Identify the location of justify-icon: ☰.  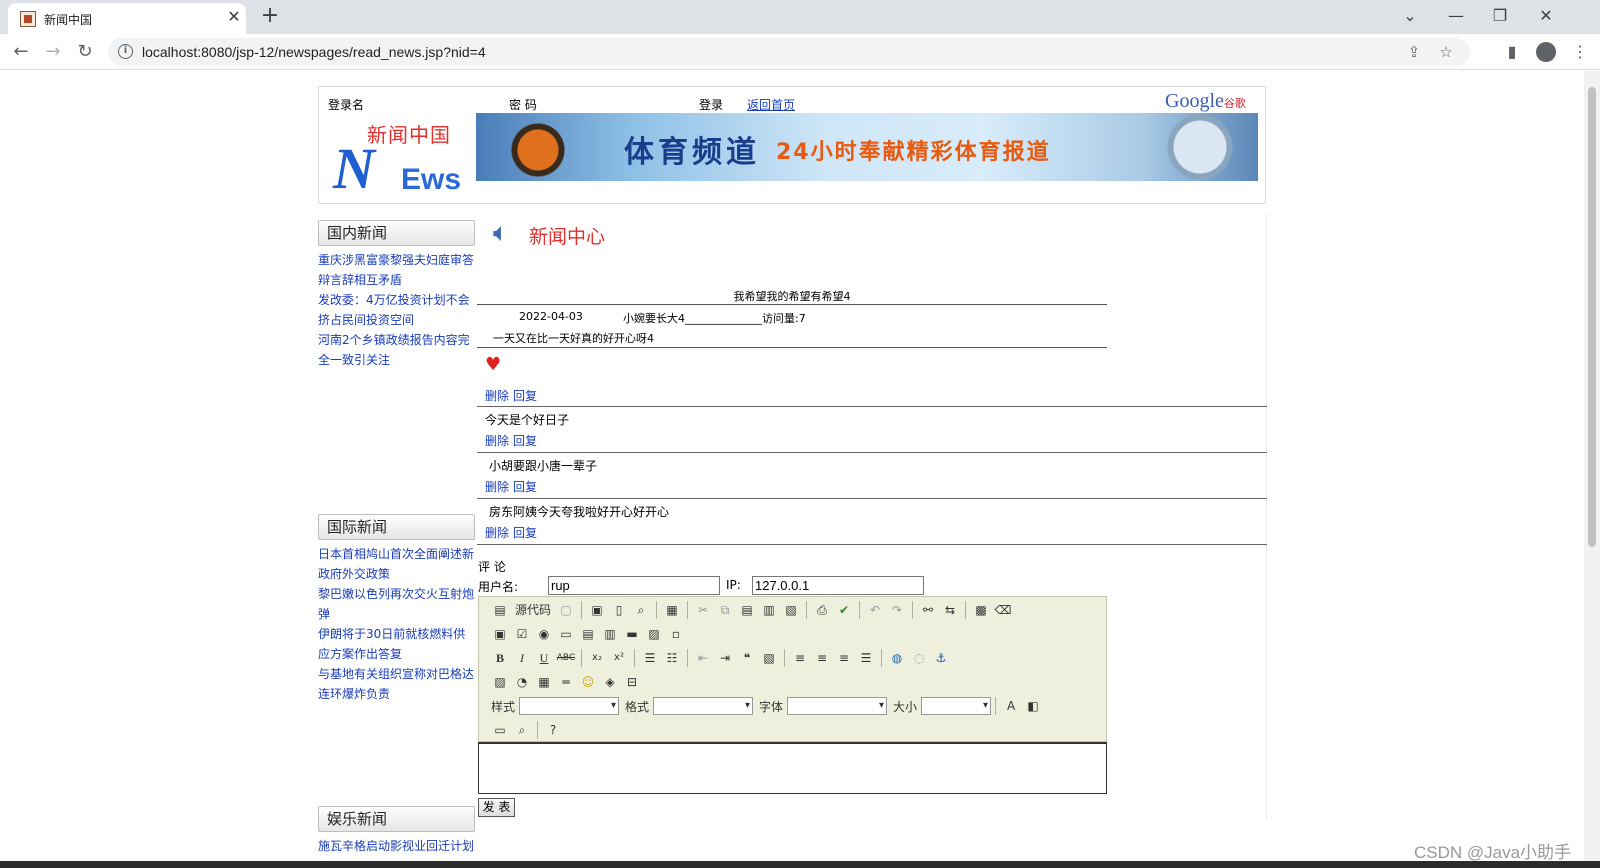
(866, 658).